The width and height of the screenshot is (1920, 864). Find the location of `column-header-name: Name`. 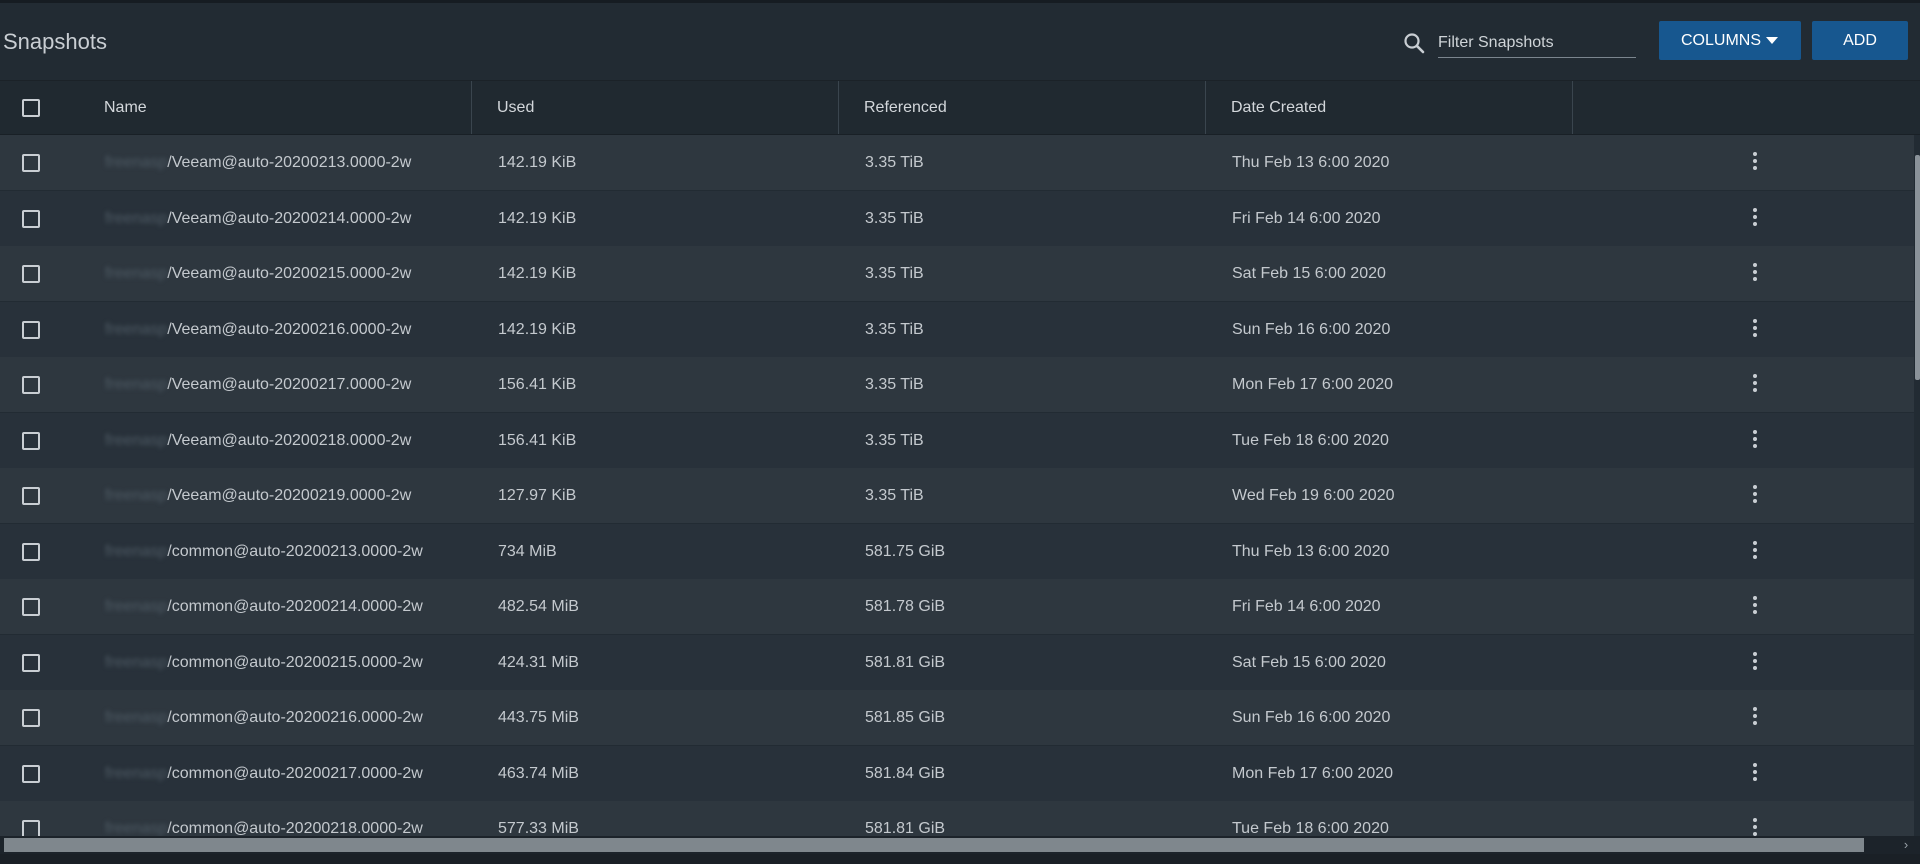

column-header-name: Name is located at coordinates (125, 107).